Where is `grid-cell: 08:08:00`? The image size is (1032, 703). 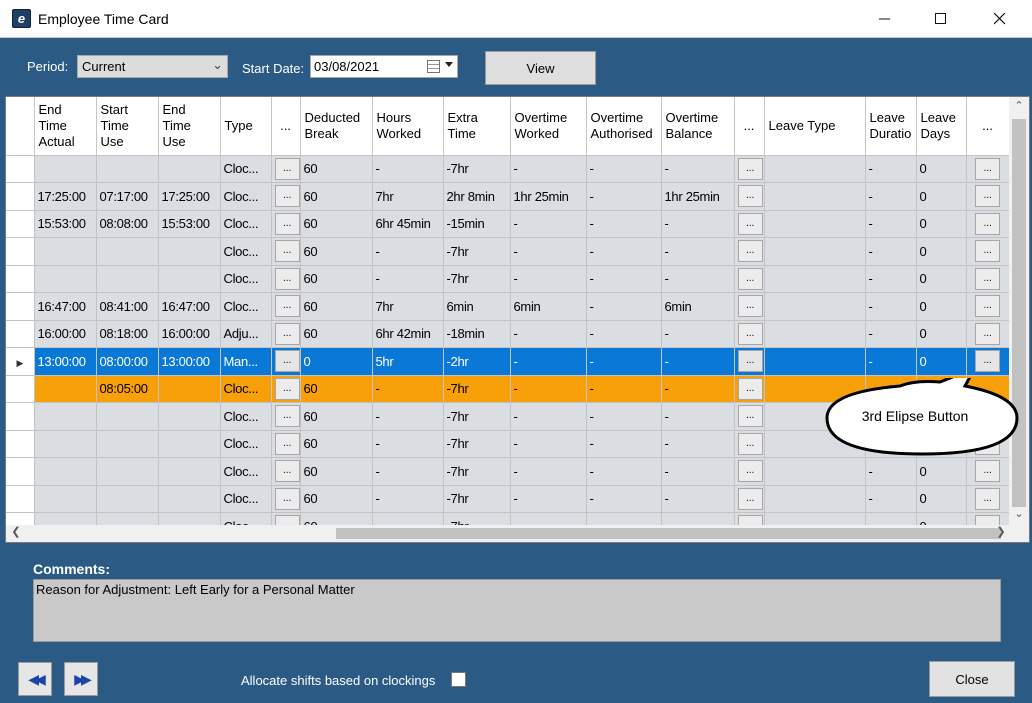 grid-cell: 08:08:00 is located at coordinates (127, 224).